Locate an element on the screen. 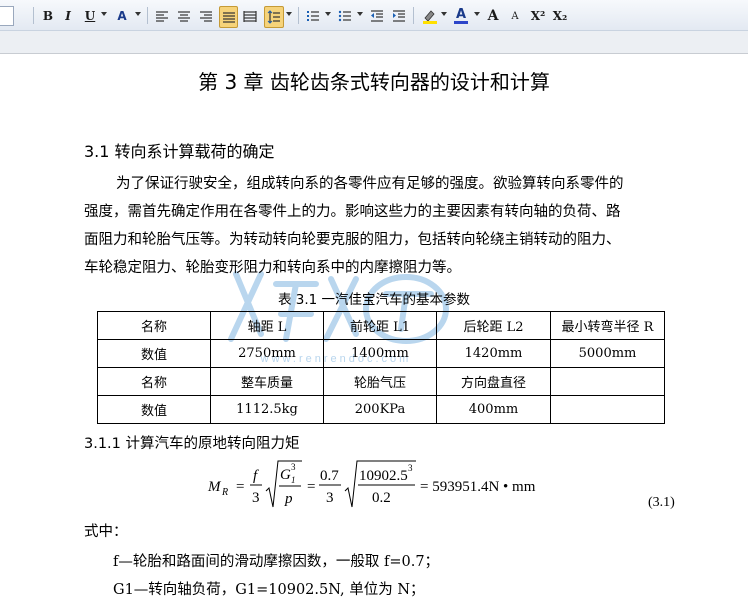 This screenshot has width=748, height=599. paragraph-line-3: 面阻力和轮胎气压等。为转动转向轮要克服的阻力，包括转向轮绕主销转动的阻力、 is located at coordinates (352, 240).